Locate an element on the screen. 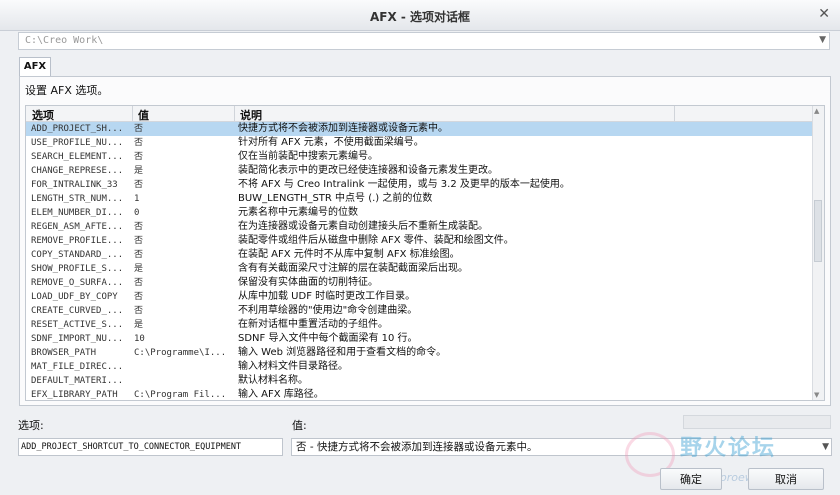 This screenshot has height=495, width=840. row-value: 1 is located at coordinates (137, 199).